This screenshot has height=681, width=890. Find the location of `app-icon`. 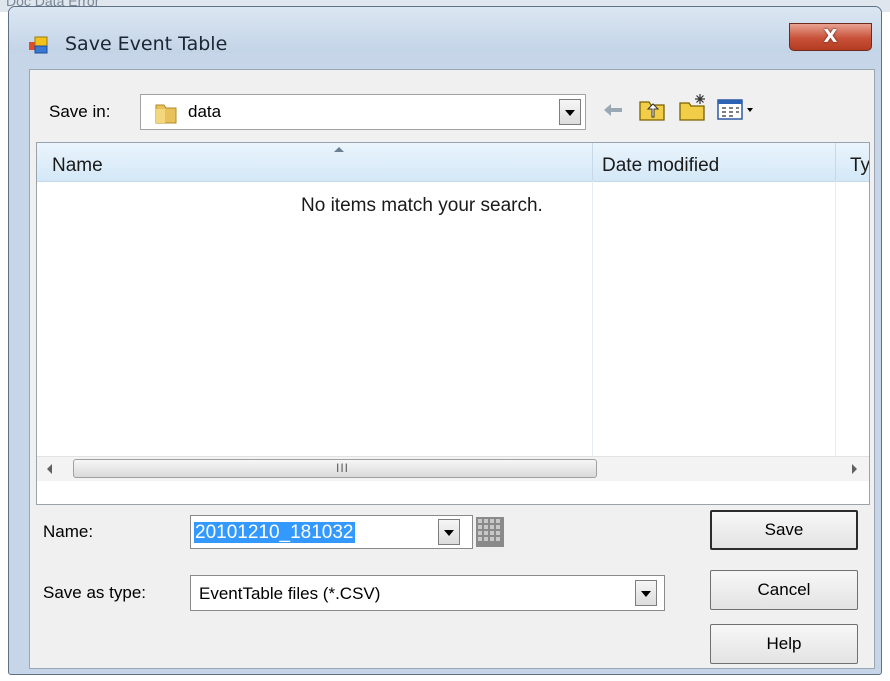

app-icon is located at coordinates (38, 45).